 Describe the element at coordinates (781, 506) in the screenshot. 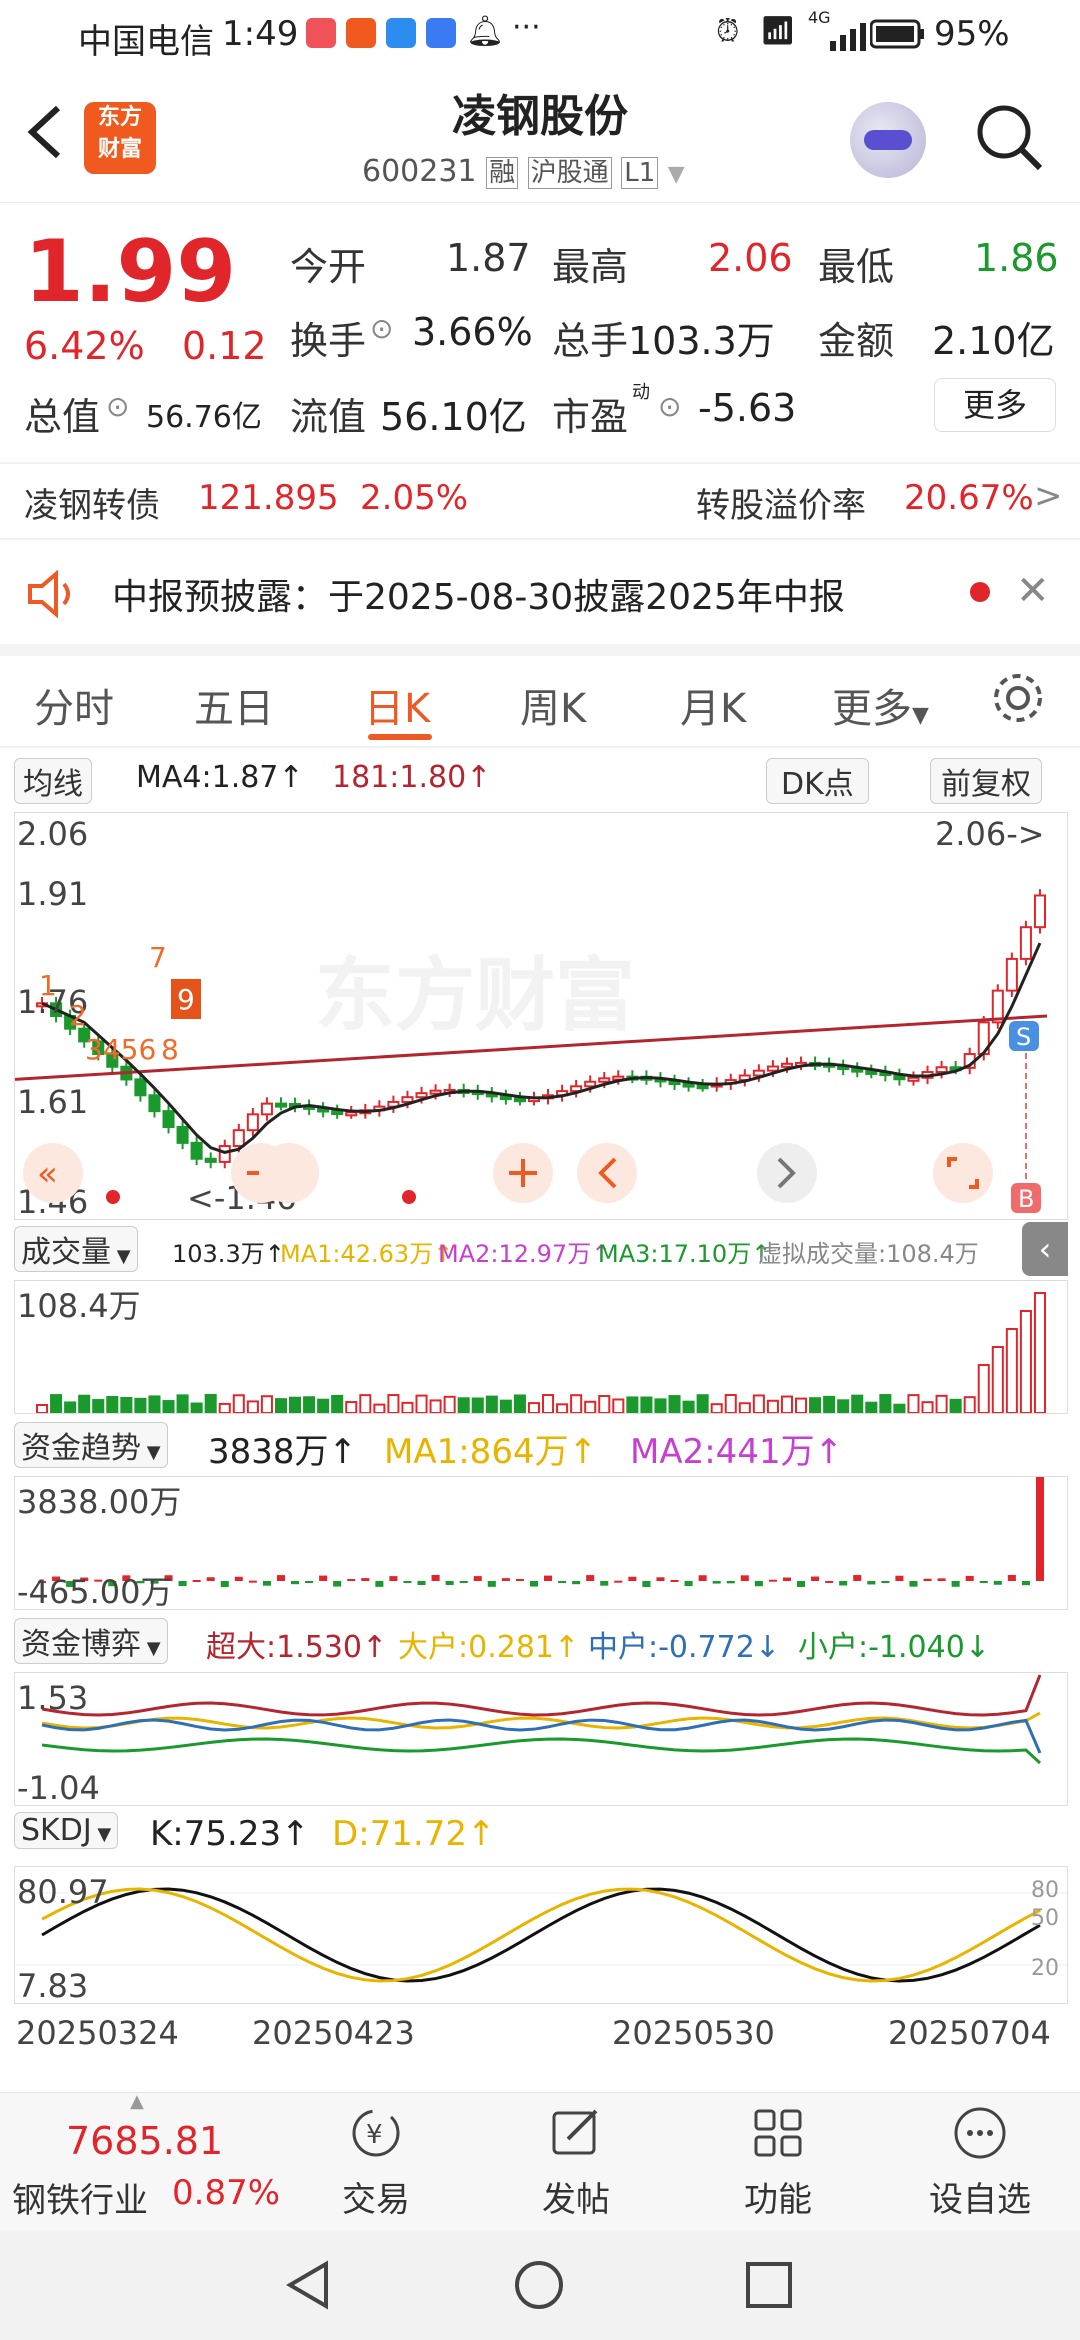

I see `premium-label: 转股溢价率` at that location.